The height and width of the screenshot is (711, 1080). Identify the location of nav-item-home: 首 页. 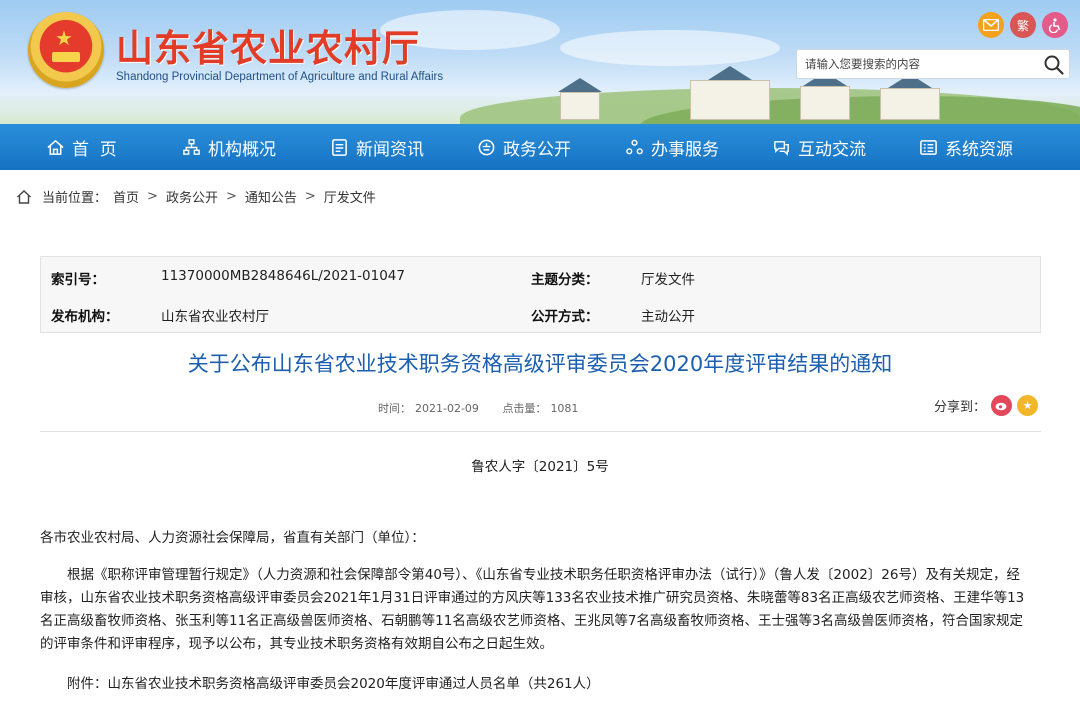
(81, 147).